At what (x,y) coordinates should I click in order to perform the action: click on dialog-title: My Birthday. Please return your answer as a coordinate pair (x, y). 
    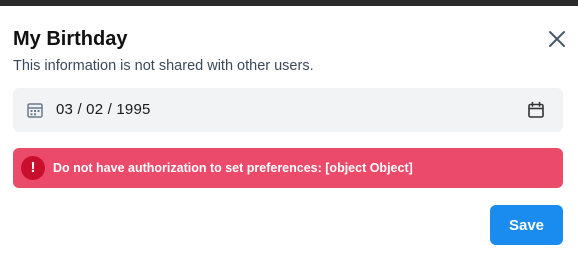
    Looking at the image, I should click on (70, 39).